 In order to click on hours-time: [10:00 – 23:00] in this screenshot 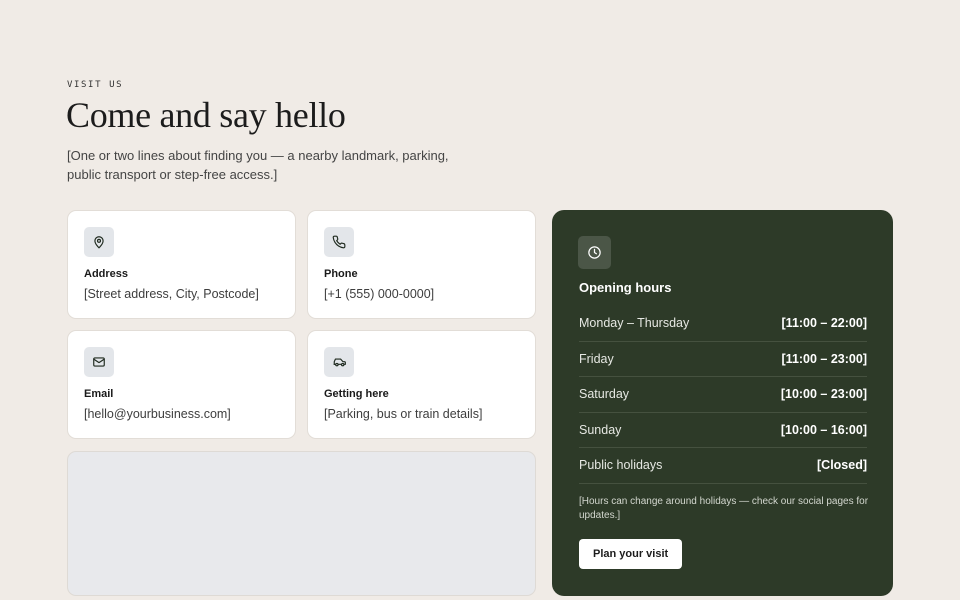, I will do `click(823, 394)`.